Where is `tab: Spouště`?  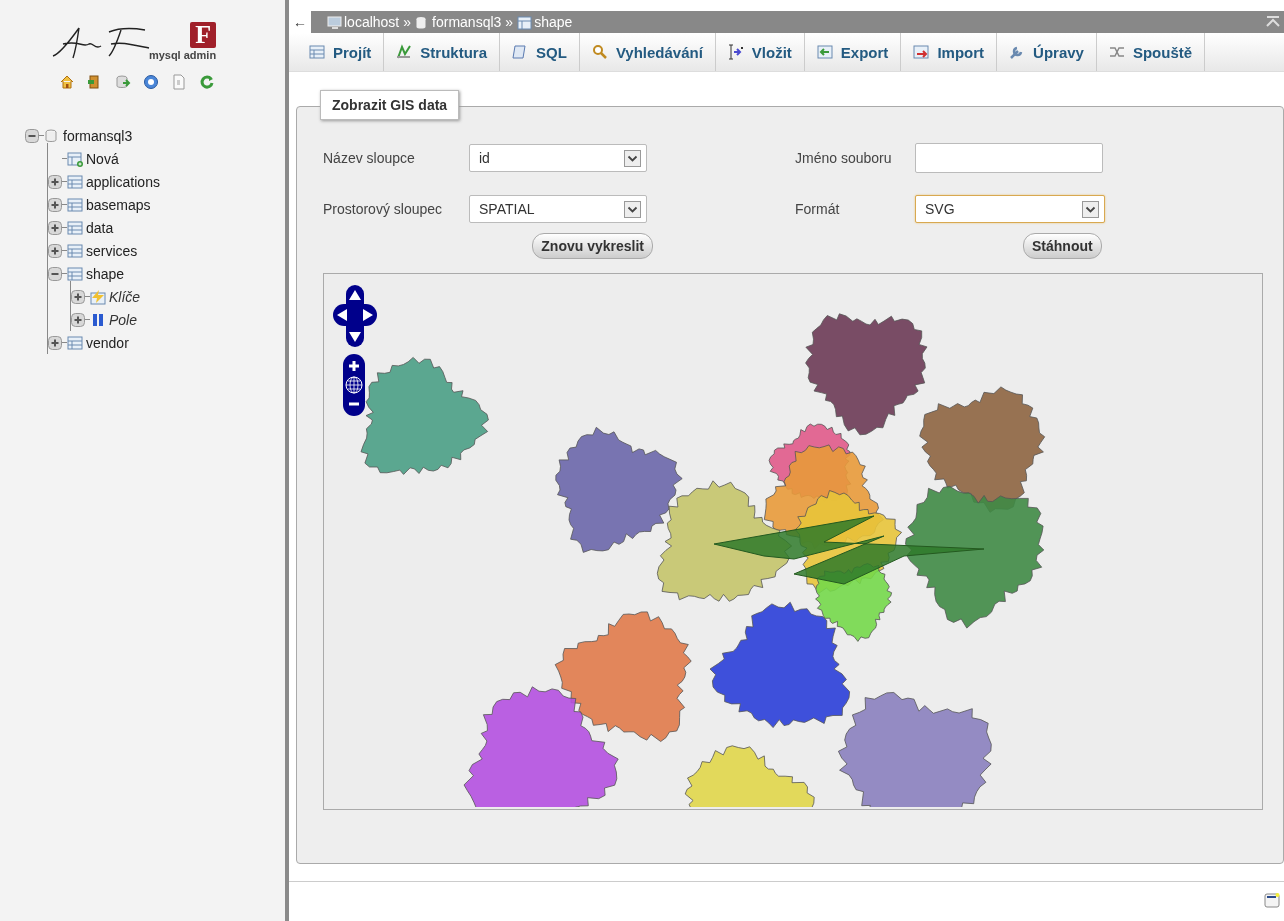 tab: Spouště is located at coordinates (1151, 52).